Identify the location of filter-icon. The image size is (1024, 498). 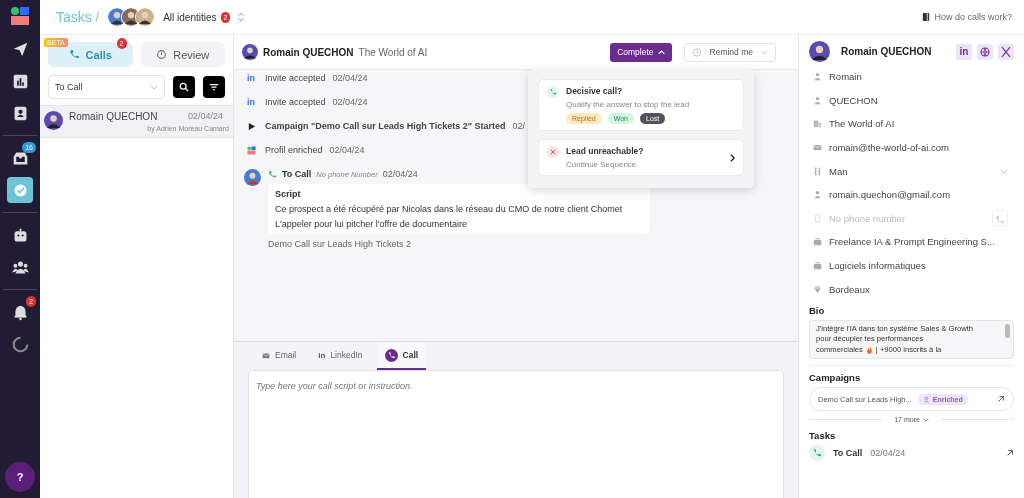
(214, 87).